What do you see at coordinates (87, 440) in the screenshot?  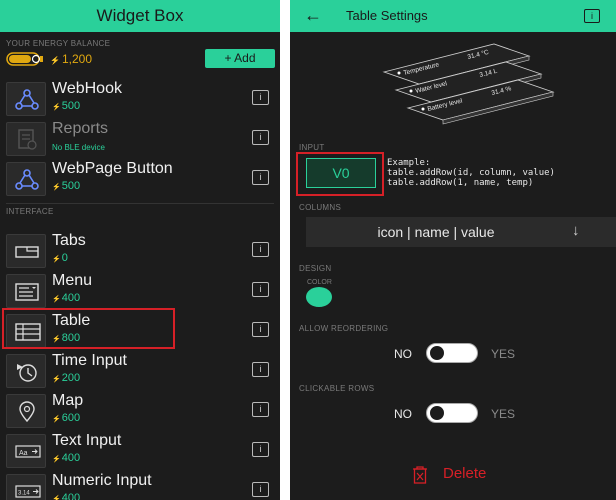 I see `widget-name: Text Input` at bounding box center [87, 440].